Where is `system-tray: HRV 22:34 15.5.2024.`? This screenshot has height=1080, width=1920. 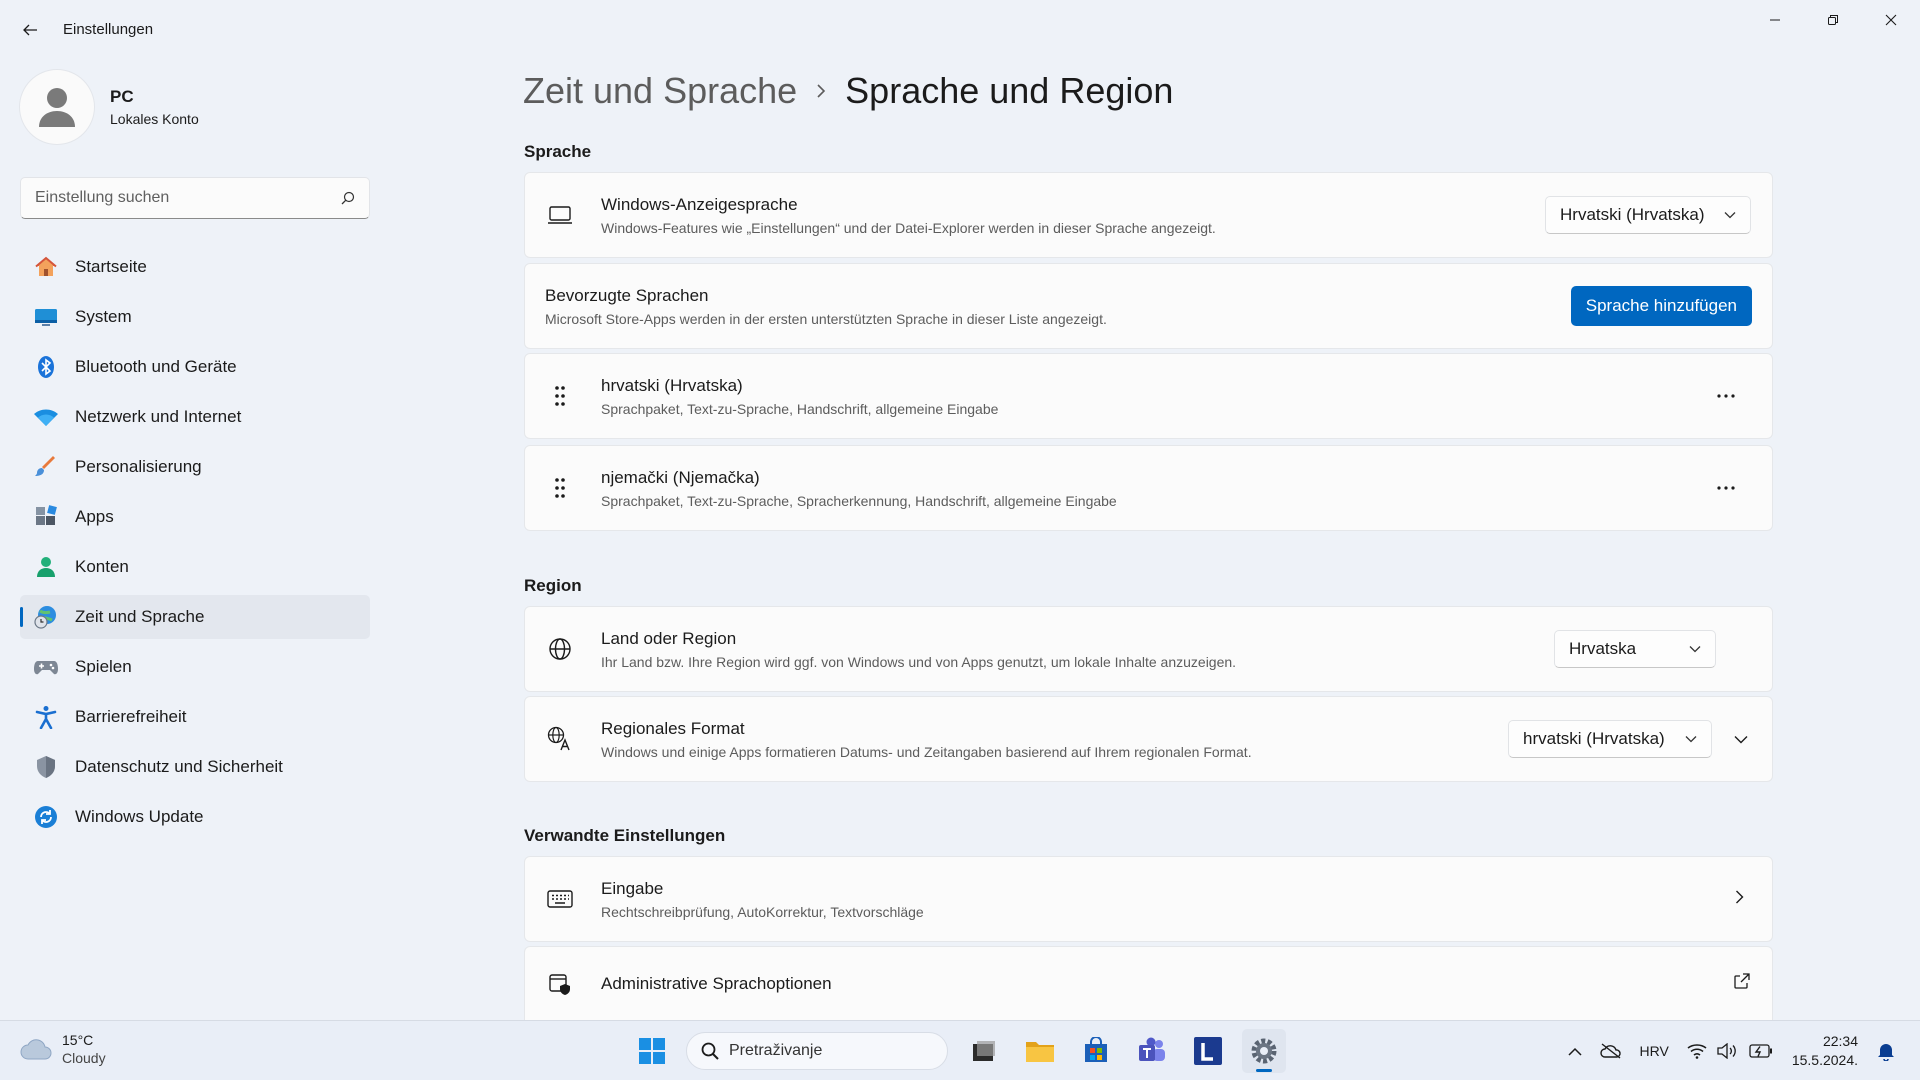
system-tray: HRV 22:34 15.5.2024. is located at coordinates (1731, 1050).